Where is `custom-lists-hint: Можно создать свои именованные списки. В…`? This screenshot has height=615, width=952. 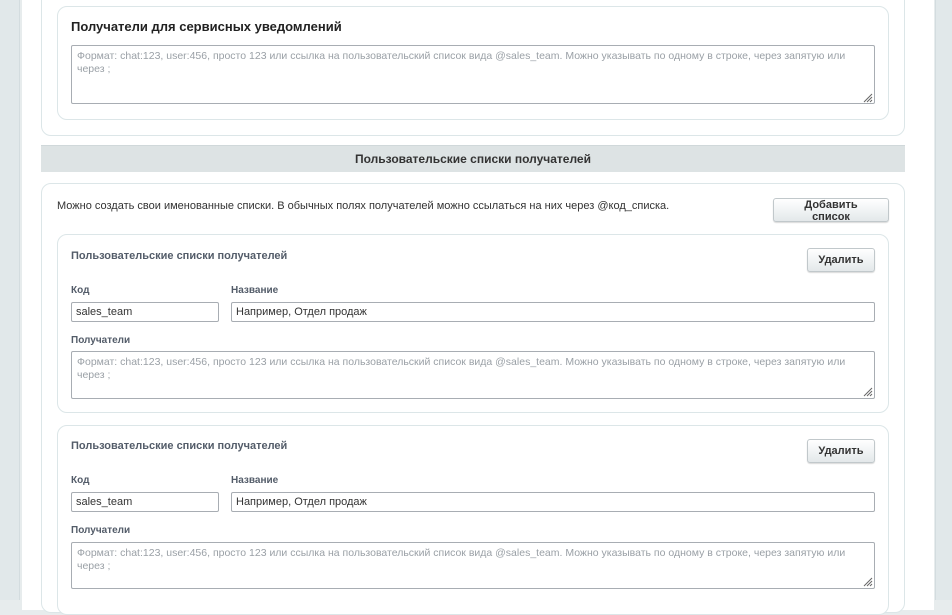 custom-lists-hint: Можно создать свои именованные списки. В… is located at coordinates (363, 206).